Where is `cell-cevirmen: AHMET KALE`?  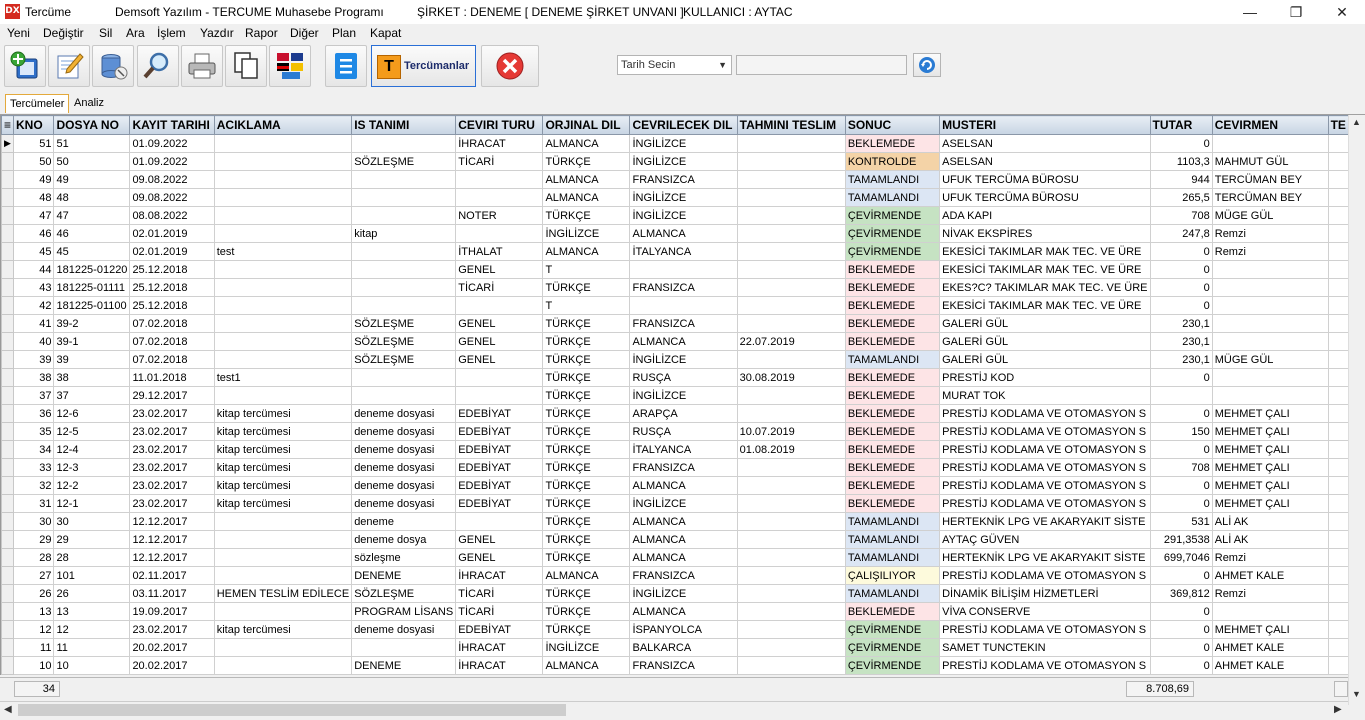 cell-cevirmen: AHMET KALE is located at coordinates (1270, 647).